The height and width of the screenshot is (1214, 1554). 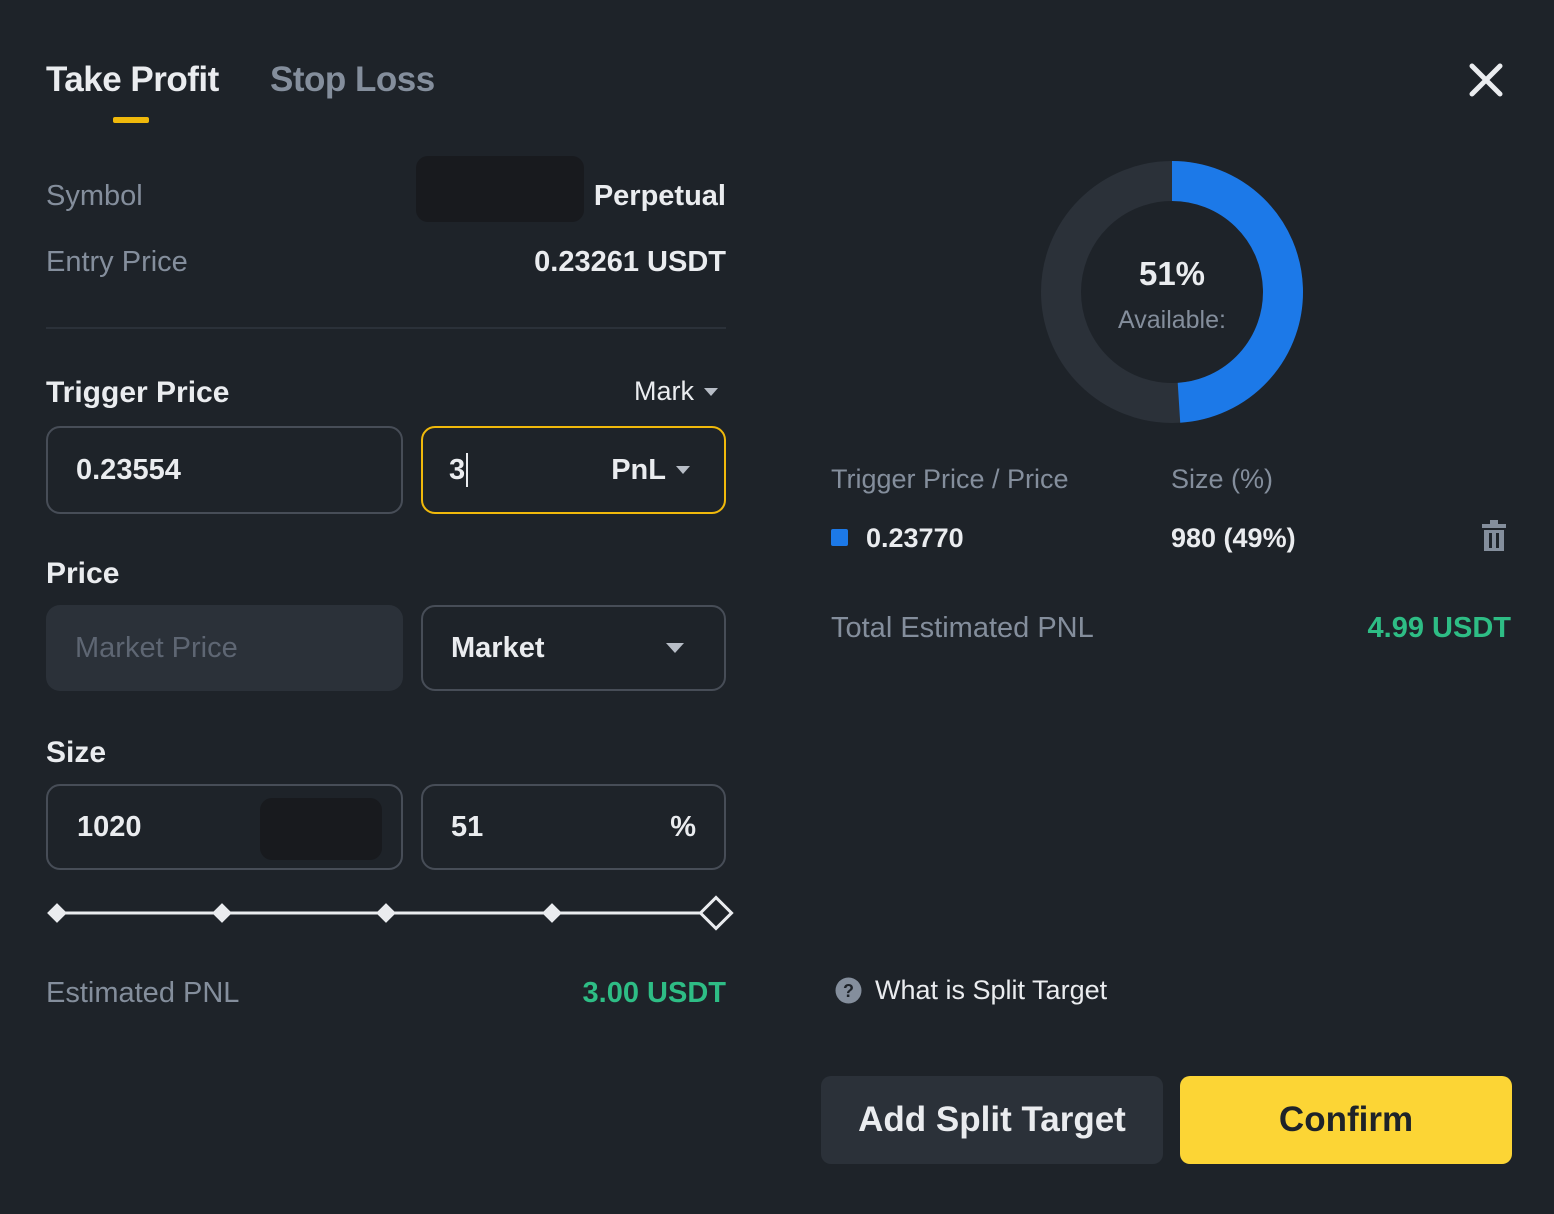 I want to click on close-button, so click(x=1486, y=80).